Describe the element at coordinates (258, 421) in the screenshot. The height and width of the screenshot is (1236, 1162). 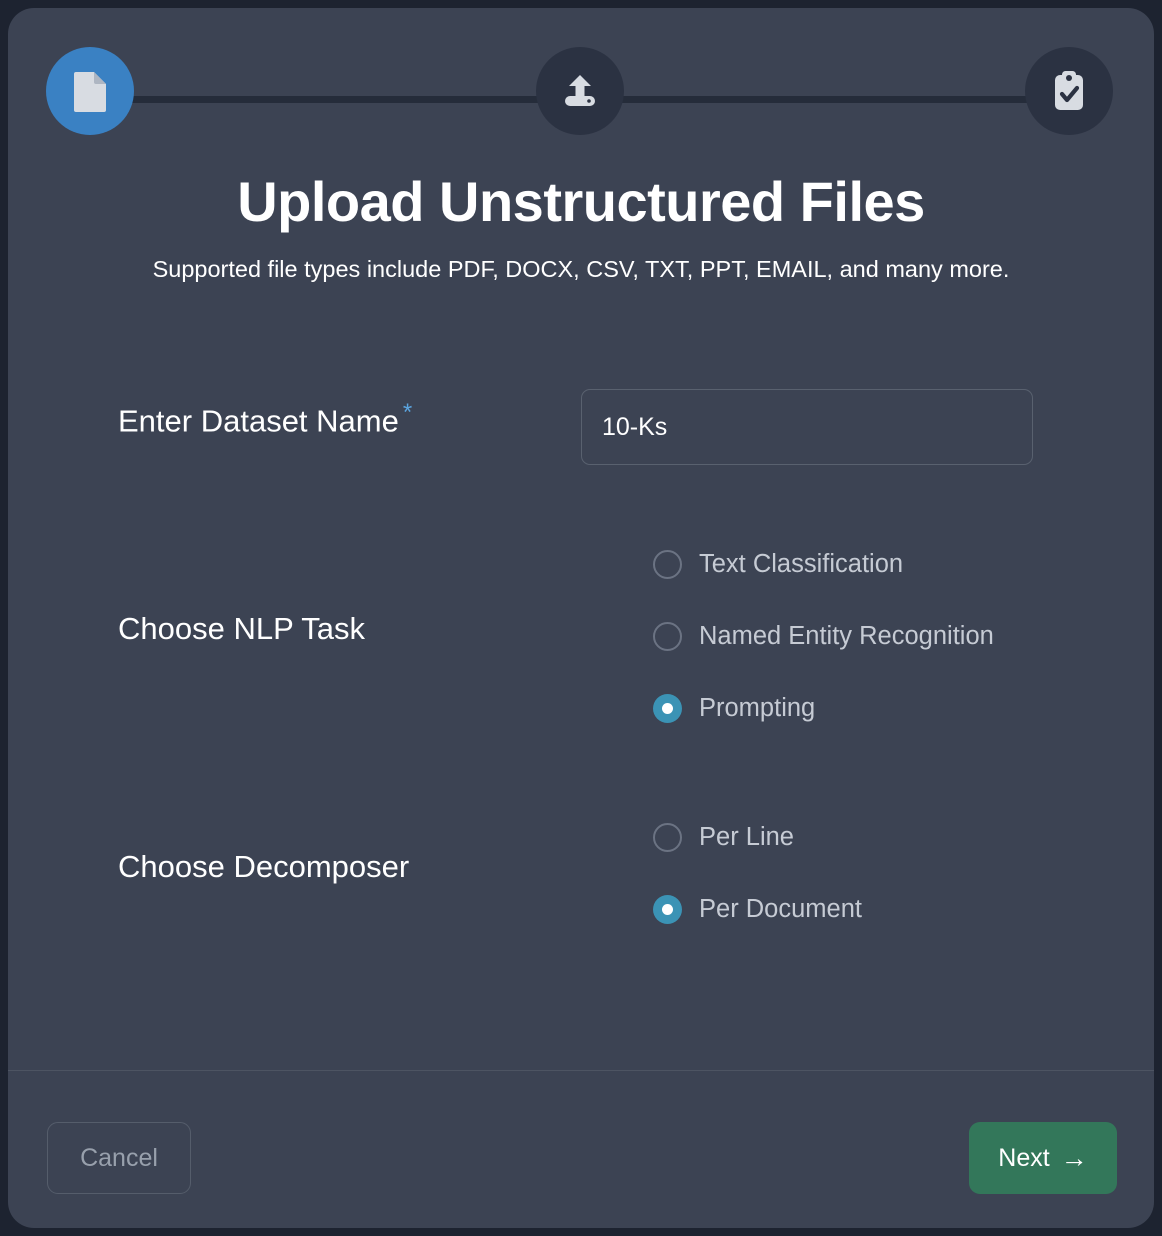
I see `dataset-name-label-text: Enter Dataset Name` at that location.